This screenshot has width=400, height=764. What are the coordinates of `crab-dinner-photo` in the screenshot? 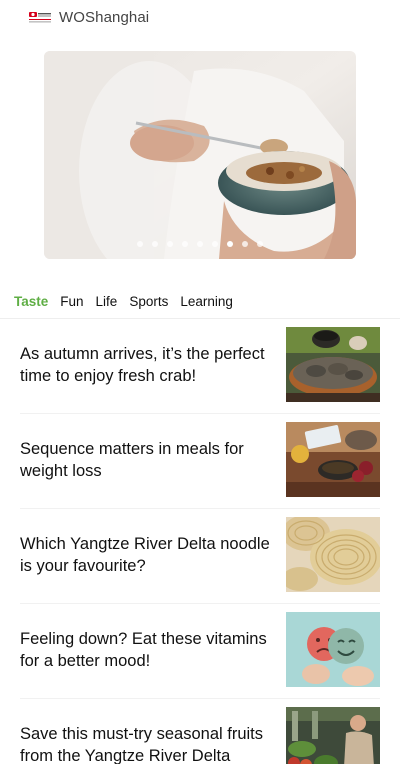 It's located at (333, 364).